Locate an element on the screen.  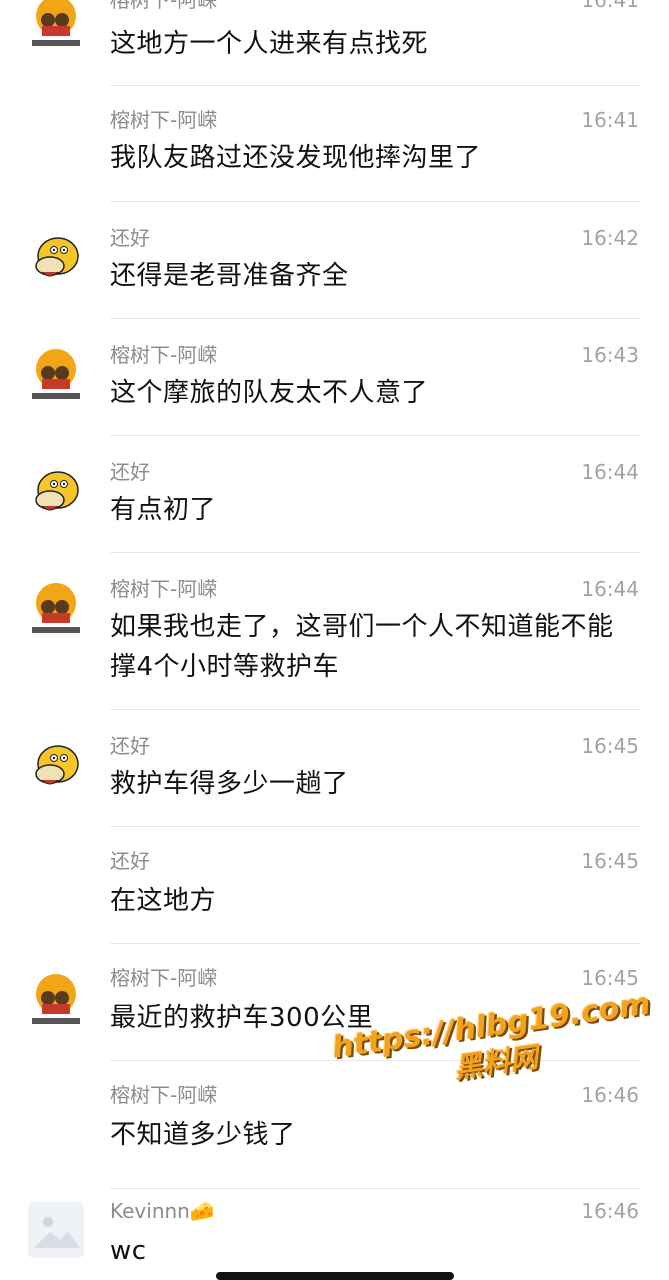
chat-message: Kevinnn🧀 16:46 wc is located at coordinates (334, 1234).